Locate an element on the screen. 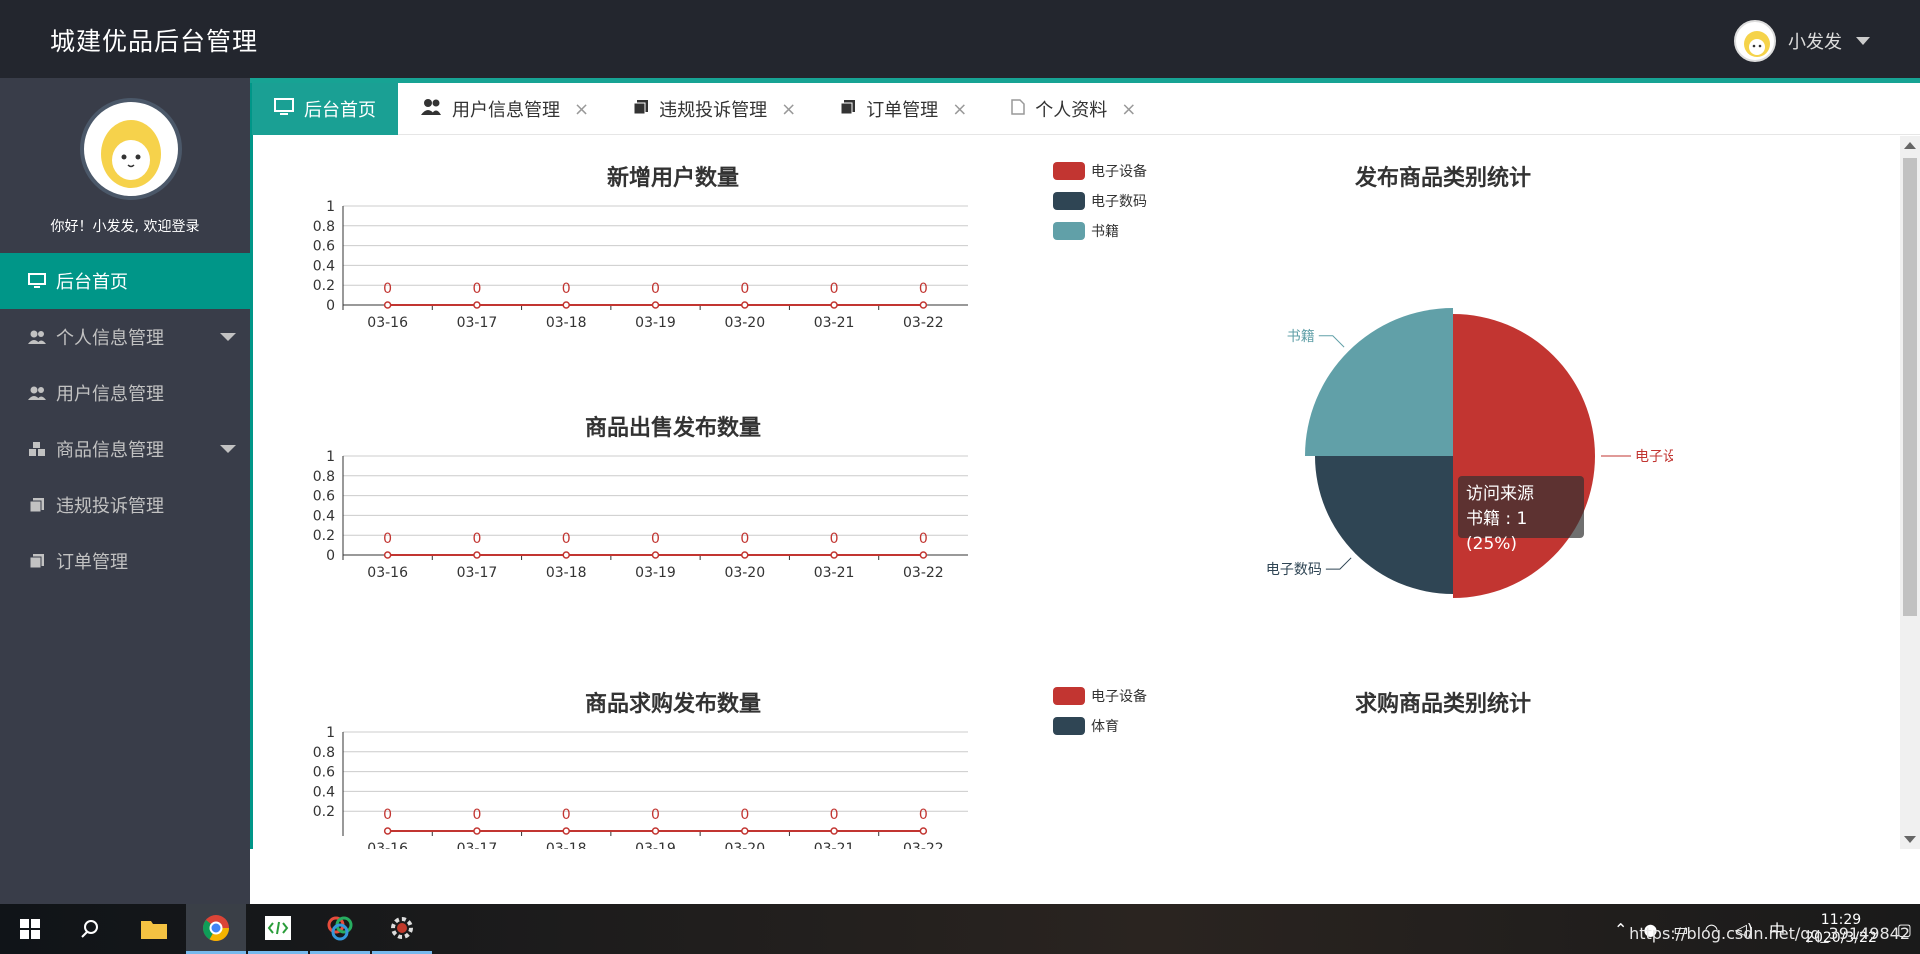 The height and width of the screenshot is (954, 1920). pie-tooltip: 访问来源 书籍 : 1 (25%) is located at coordinates (1521, 515).